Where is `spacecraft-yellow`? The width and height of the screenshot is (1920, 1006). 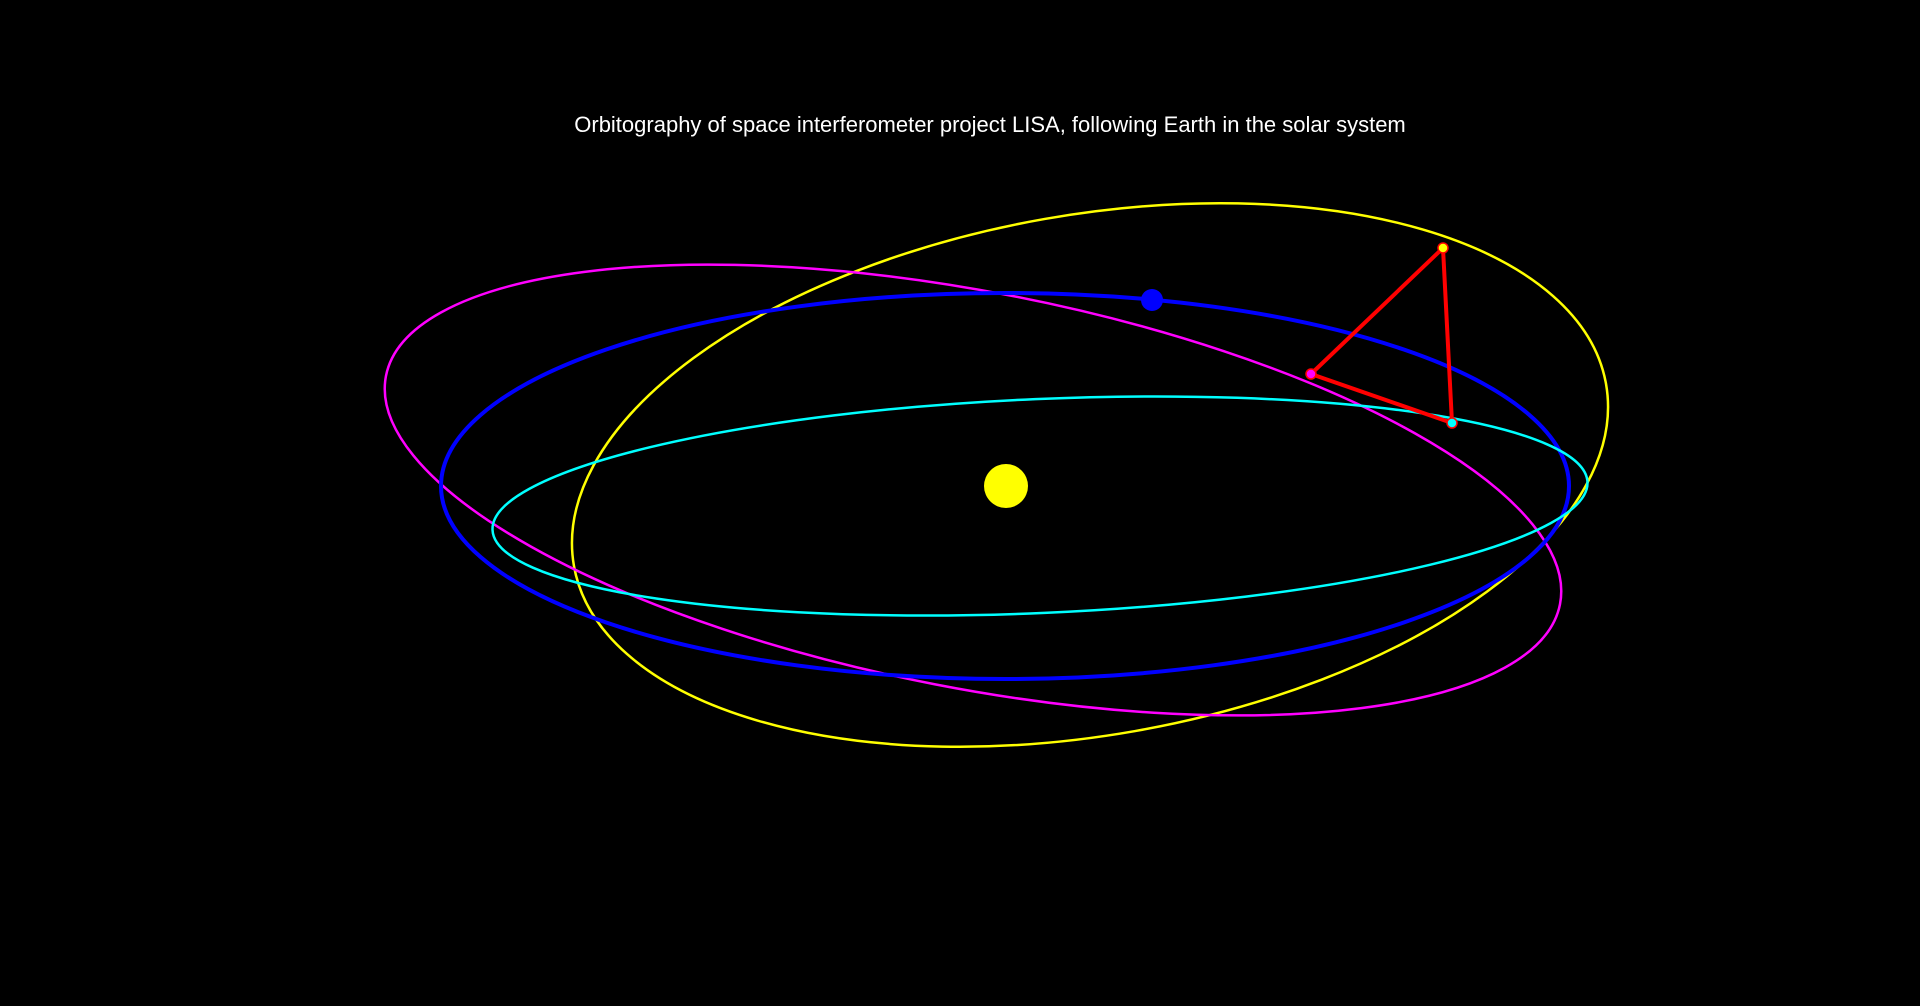
spacecraft-yellow is located at coordinates (1443, 248).